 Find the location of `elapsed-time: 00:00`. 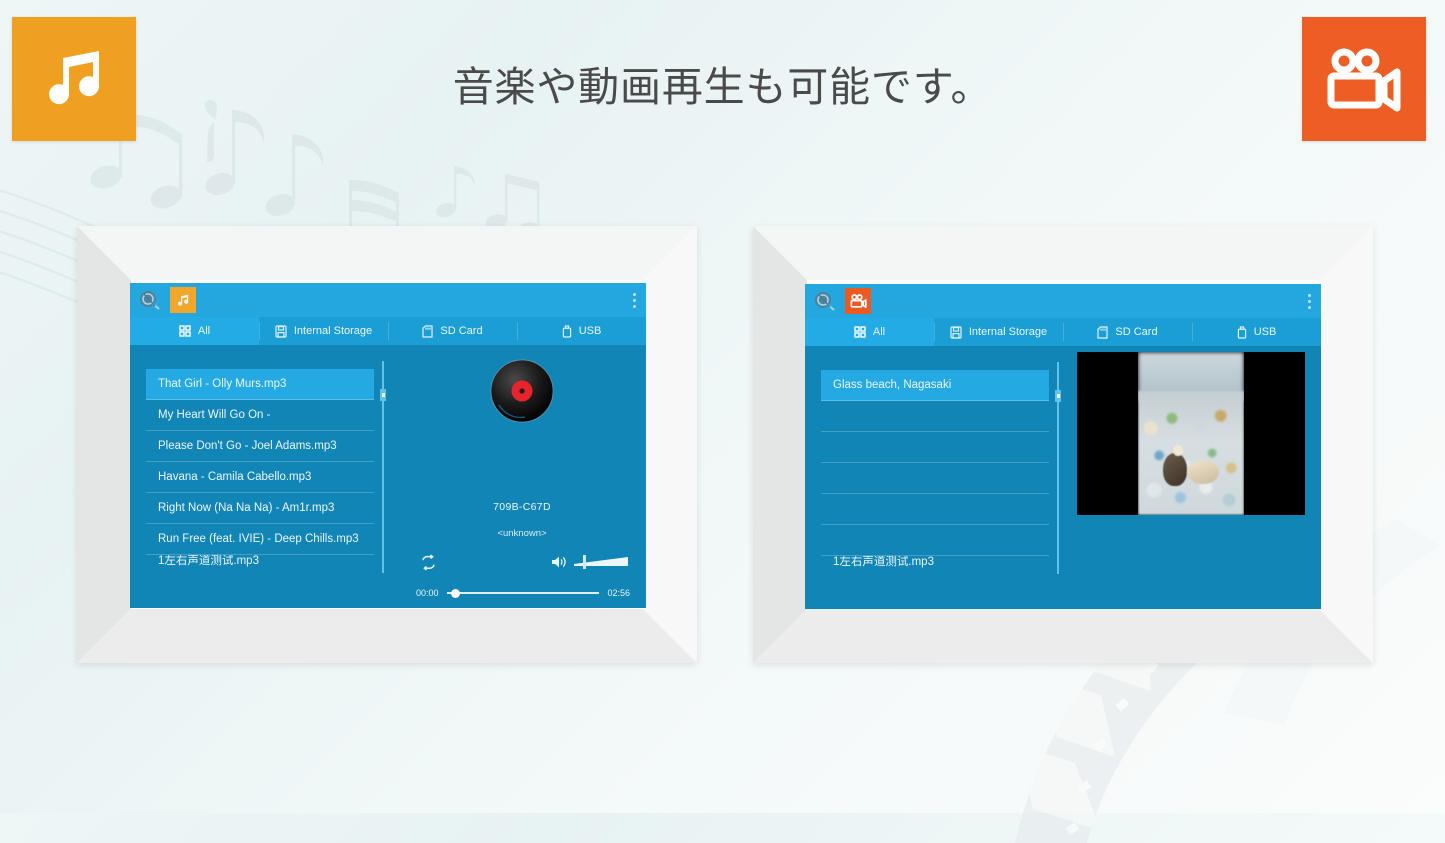

elapsed-time: 00:00 is located at coordinates (427, 593).